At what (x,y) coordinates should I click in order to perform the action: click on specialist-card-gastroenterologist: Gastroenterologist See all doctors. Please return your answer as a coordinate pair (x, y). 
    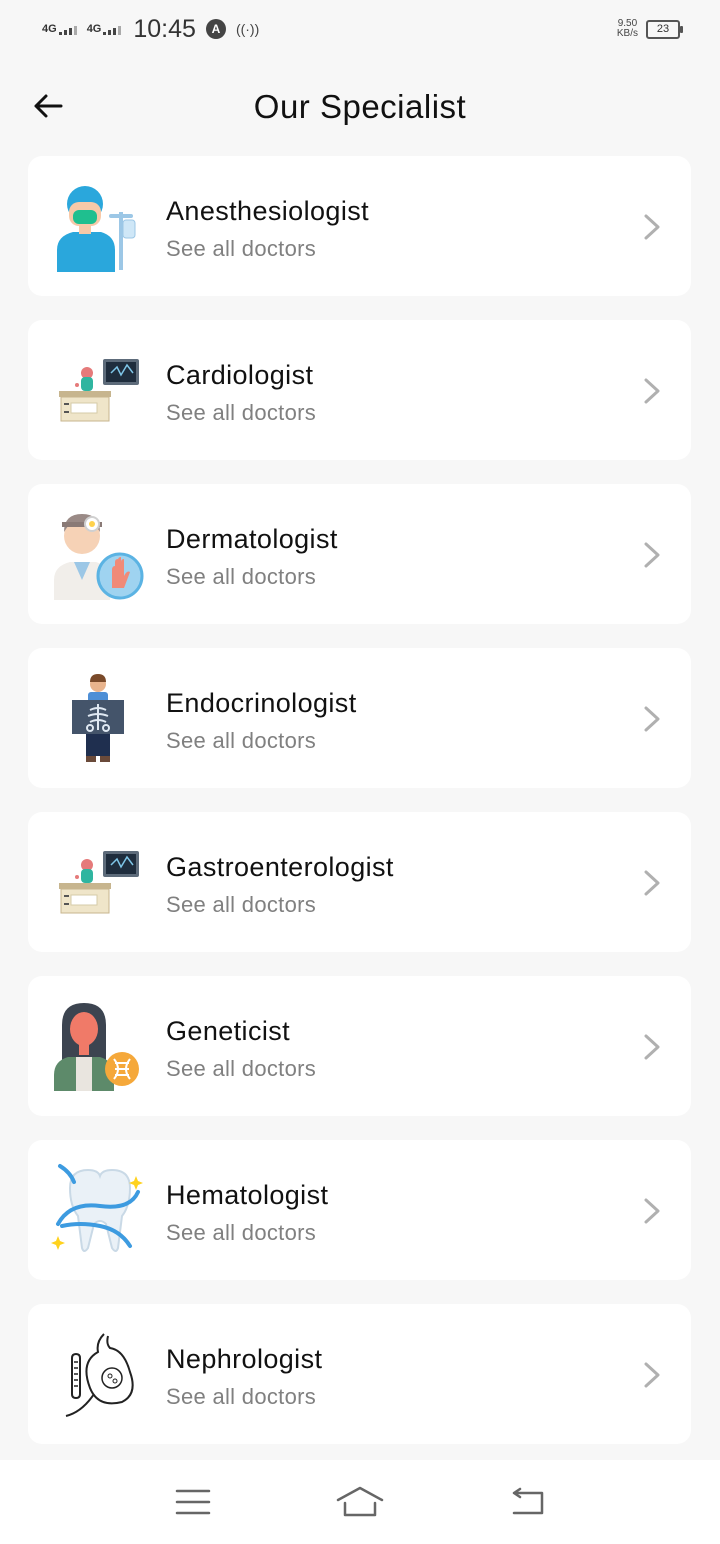
    Looking at the image, I should click on (359, 882).